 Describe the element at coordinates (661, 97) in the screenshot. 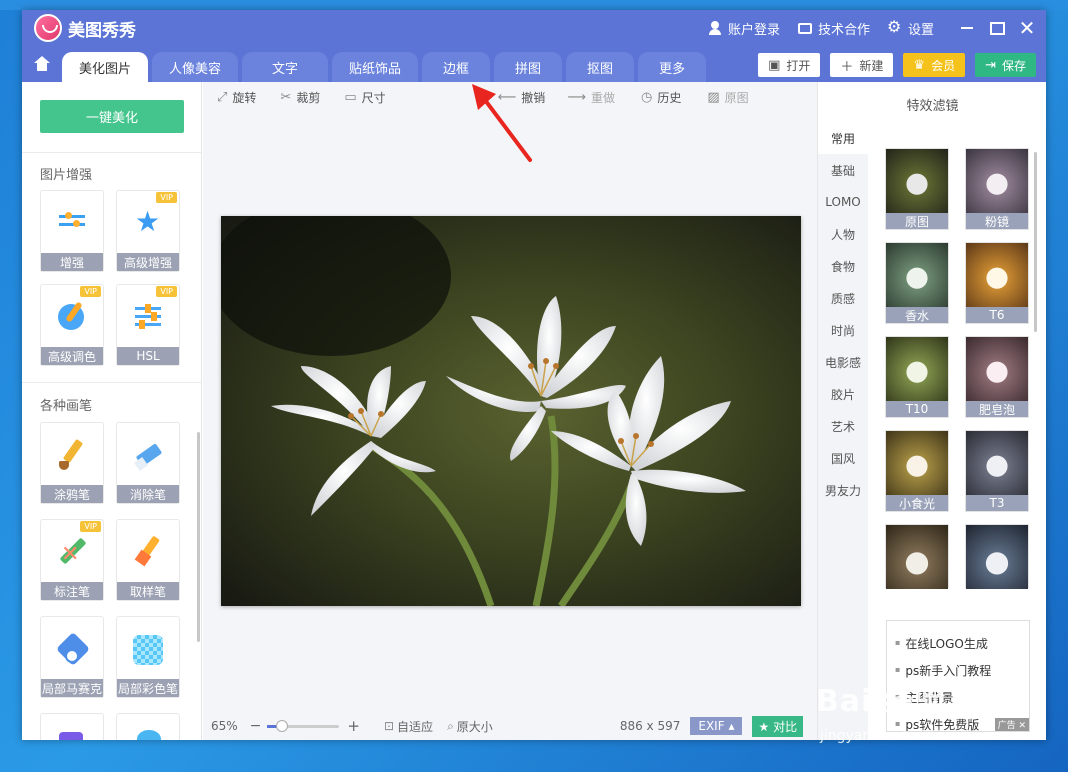

I see `history-button: ◷ 历史` at that location.